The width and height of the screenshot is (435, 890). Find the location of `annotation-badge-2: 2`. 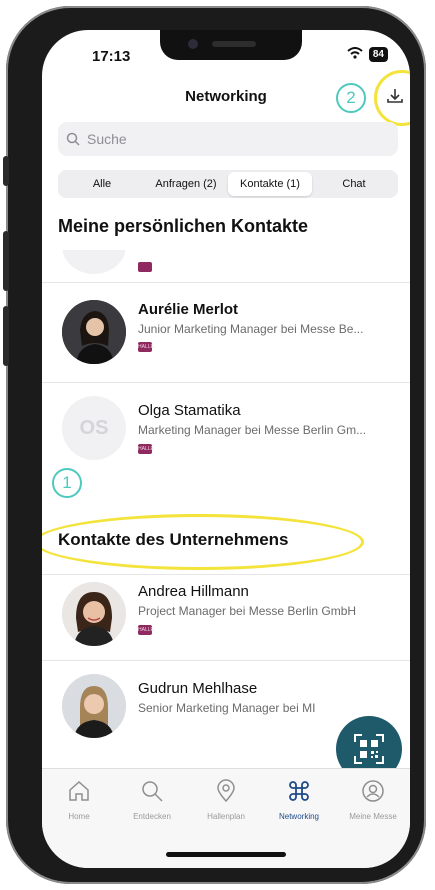

annotation-badge-2: 2 is located at coordinates (351, 98).